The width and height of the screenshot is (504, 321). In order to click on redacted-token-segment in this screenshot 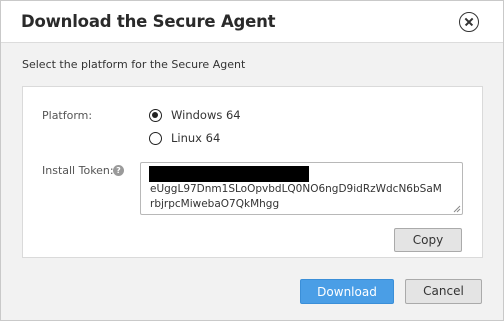, I will do `click(229, 174)`.